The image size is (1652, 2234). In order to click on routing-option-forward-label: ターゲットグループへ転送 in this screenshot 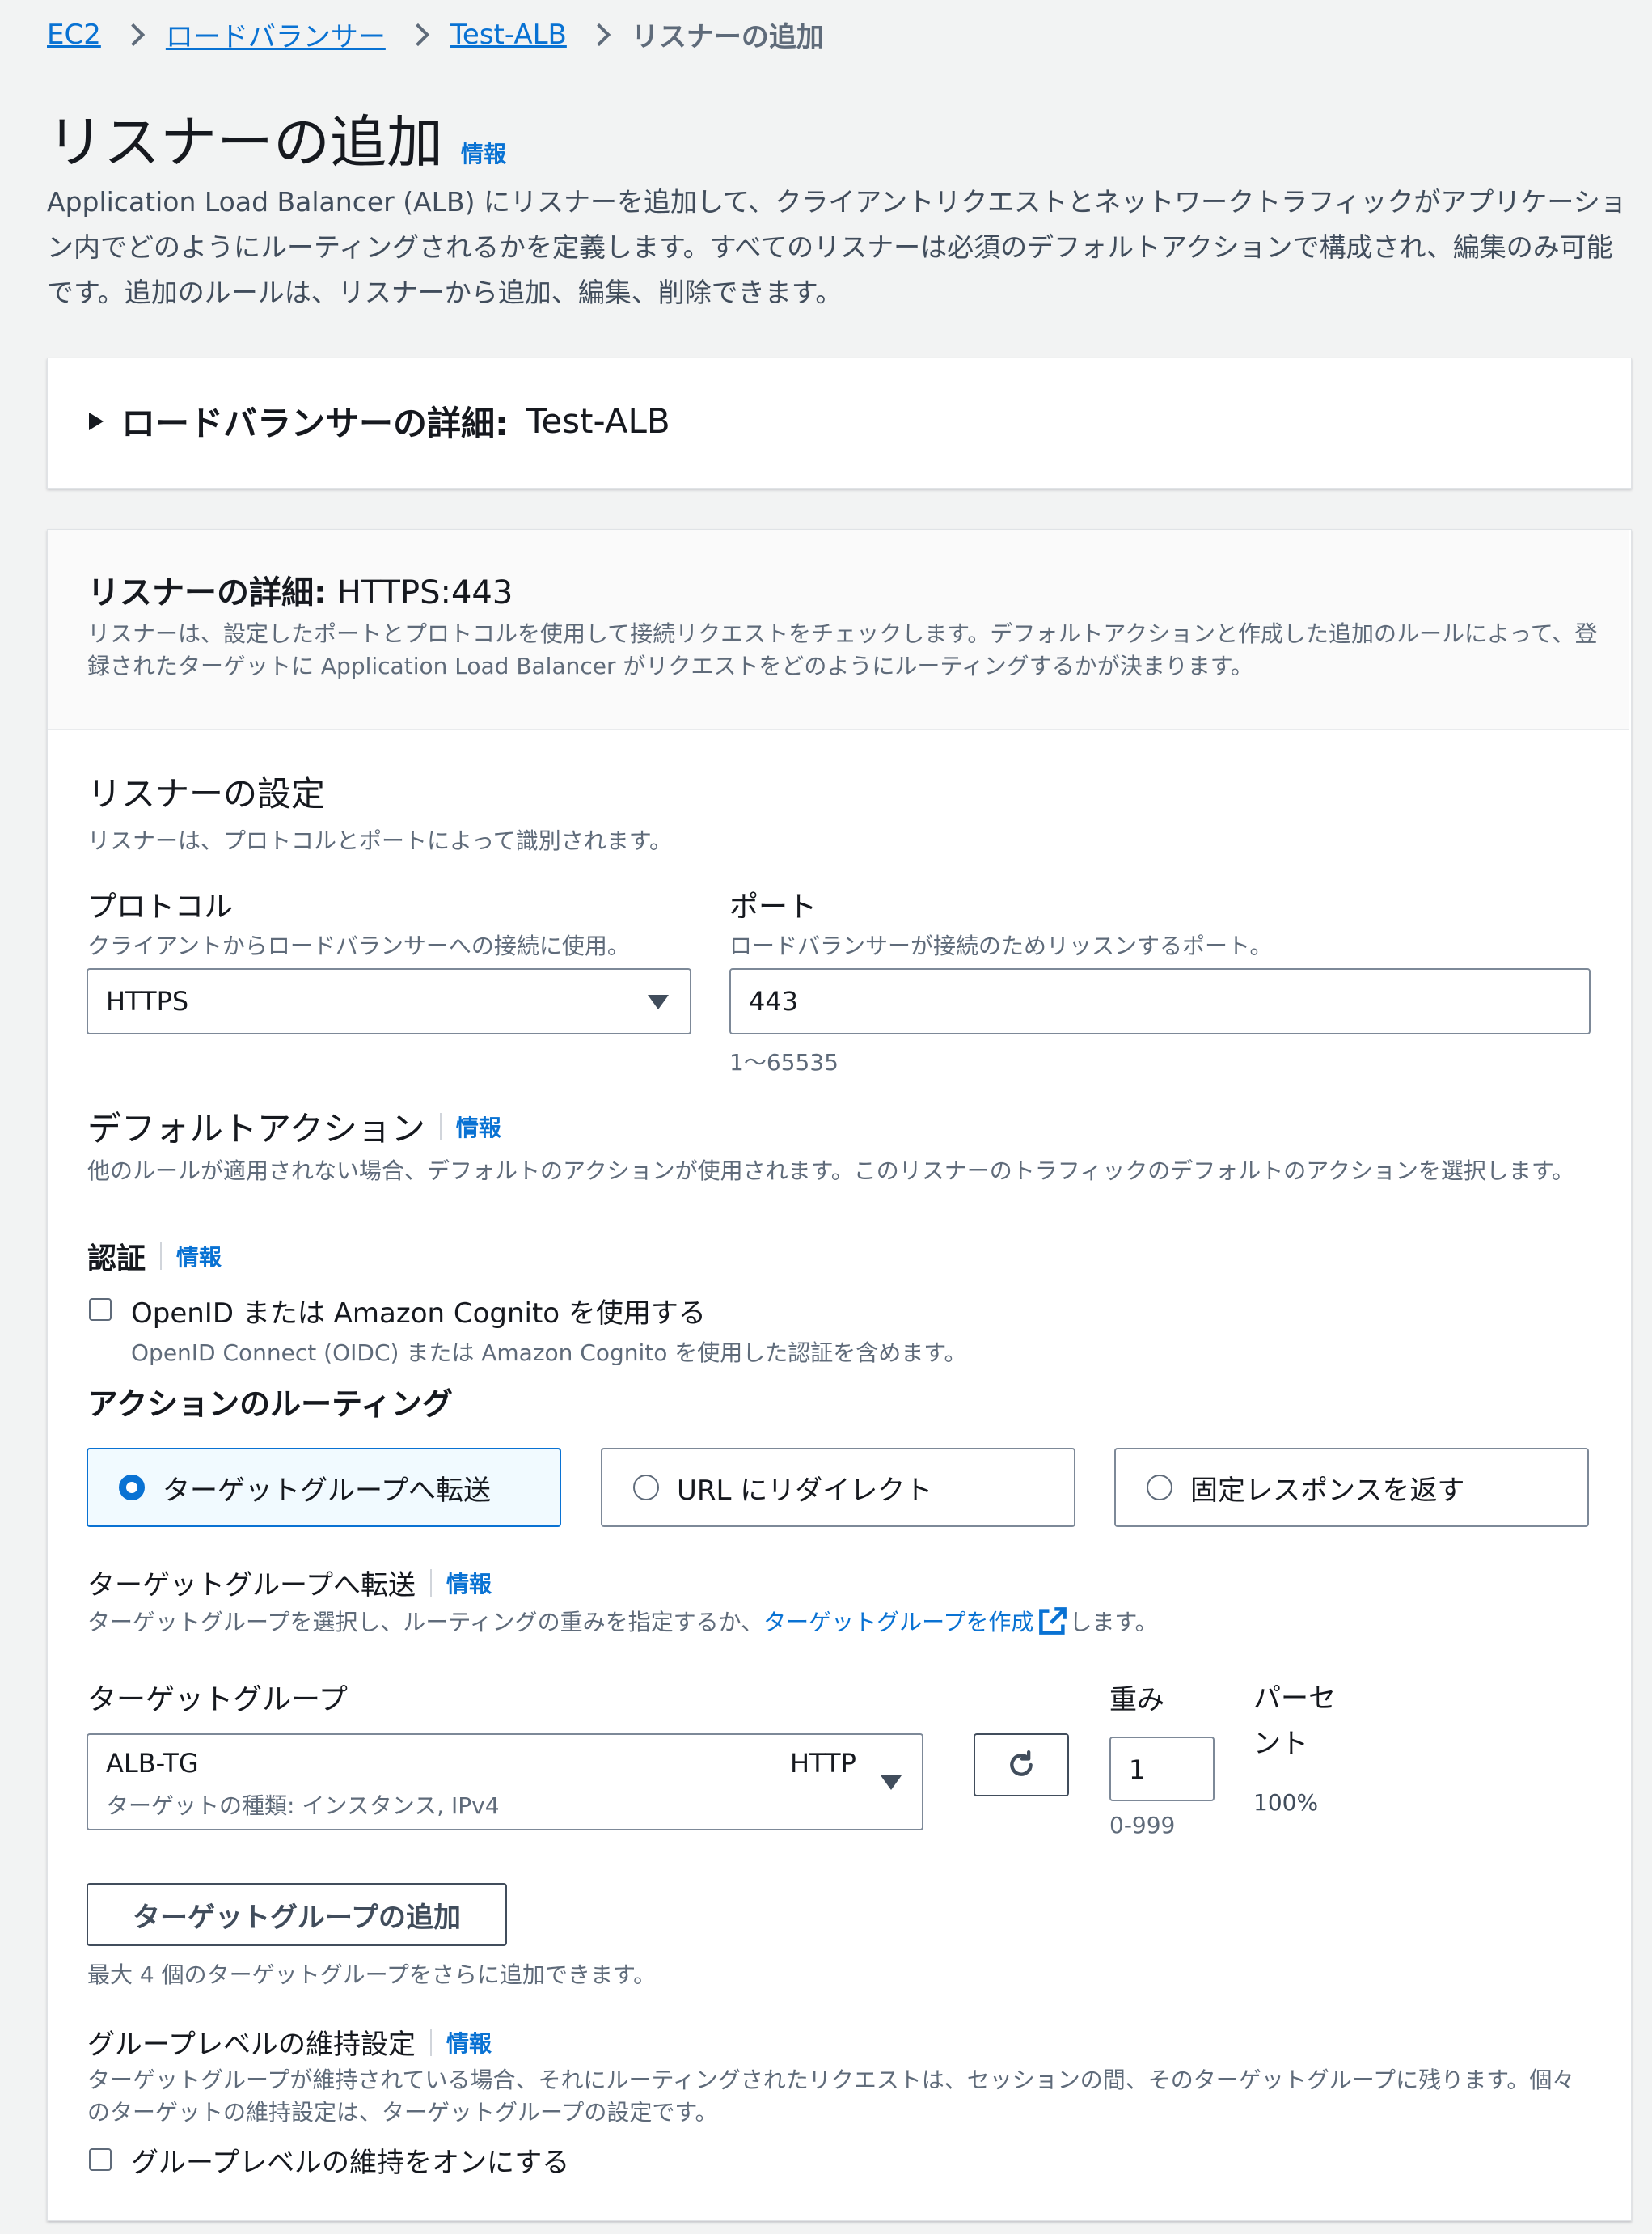, I will do `click(327, 1490)`.